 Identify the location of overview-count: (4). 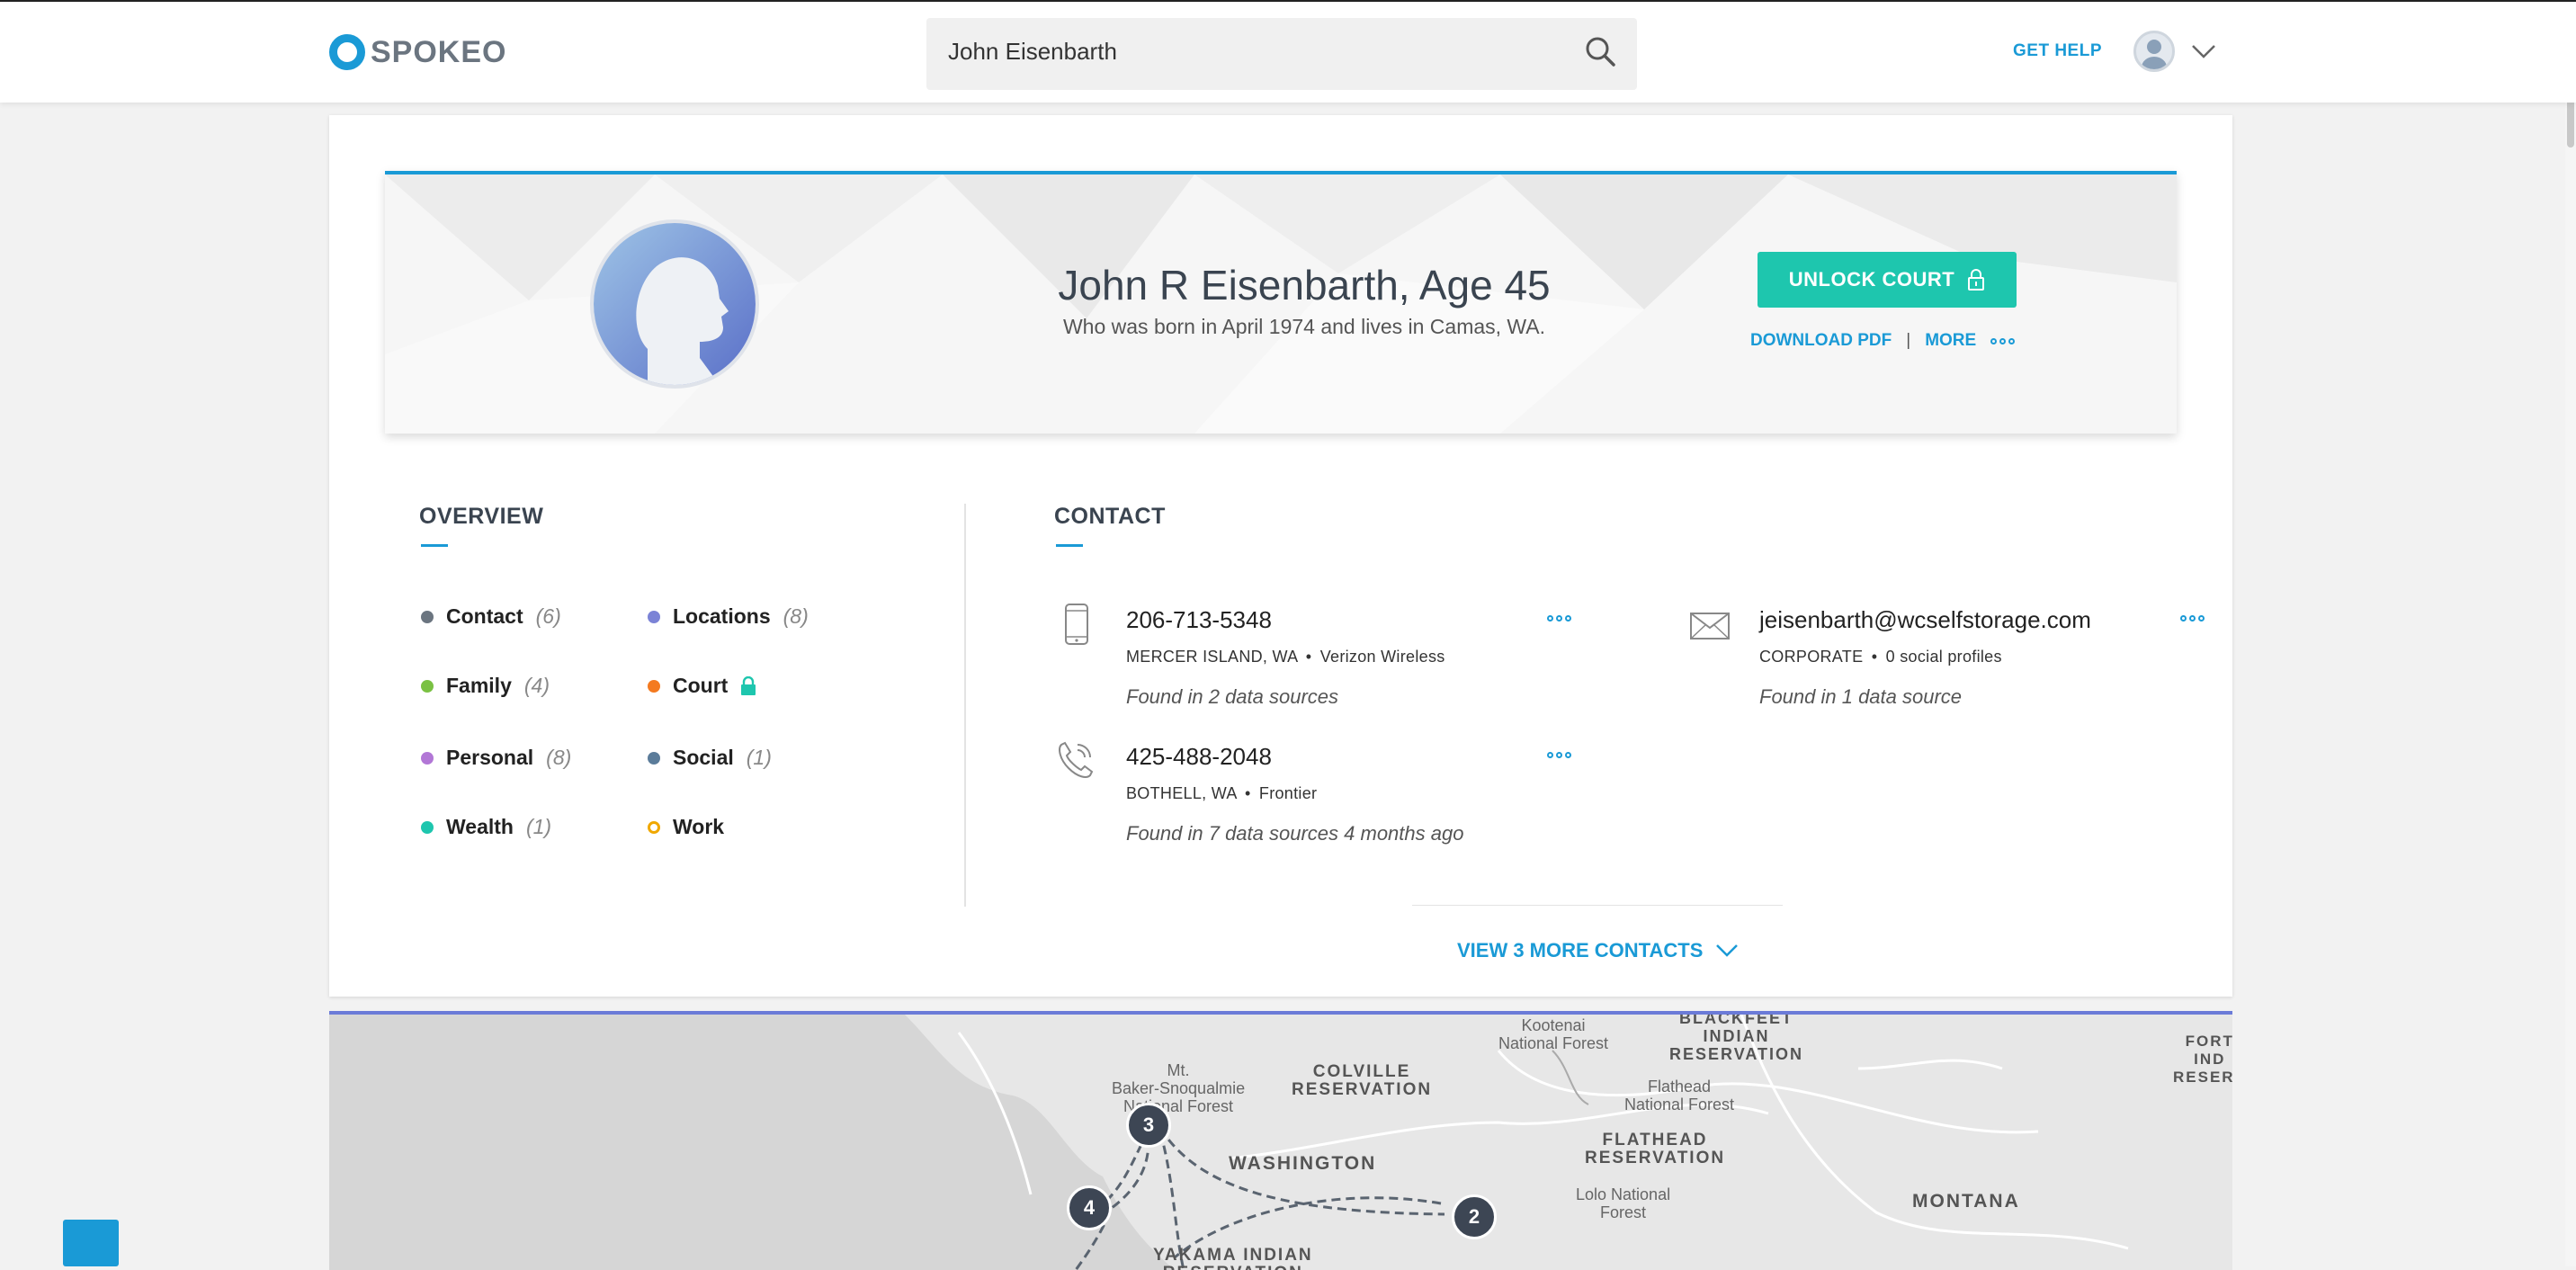
(536, 685).